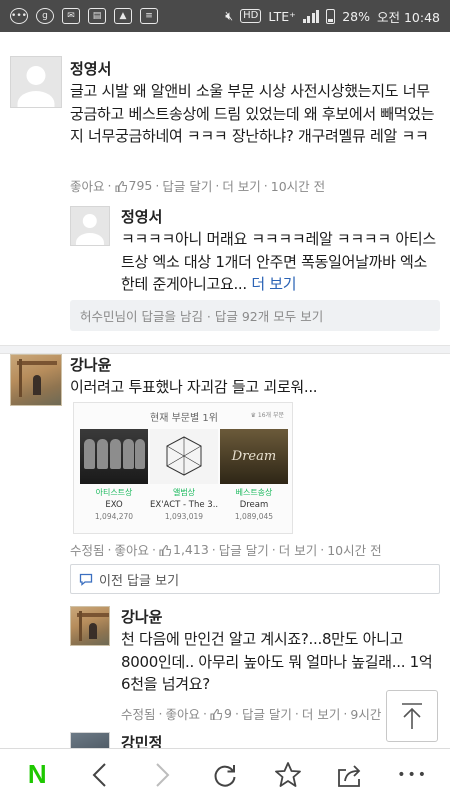  I want to click on previous-replies-label: 이전 답글 보기, so click(139, 581).